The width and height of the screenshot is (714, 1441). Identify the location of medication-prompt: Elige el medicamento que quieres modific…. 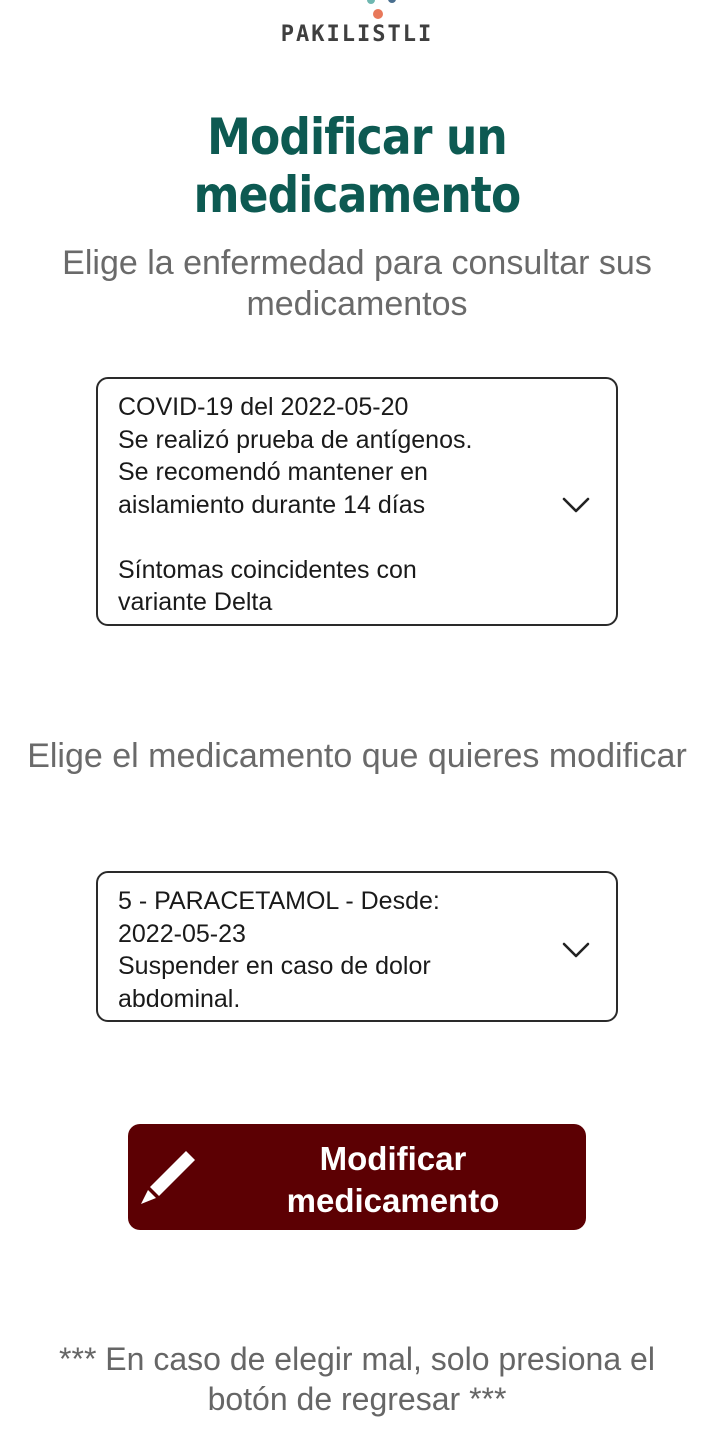
(357, 756).